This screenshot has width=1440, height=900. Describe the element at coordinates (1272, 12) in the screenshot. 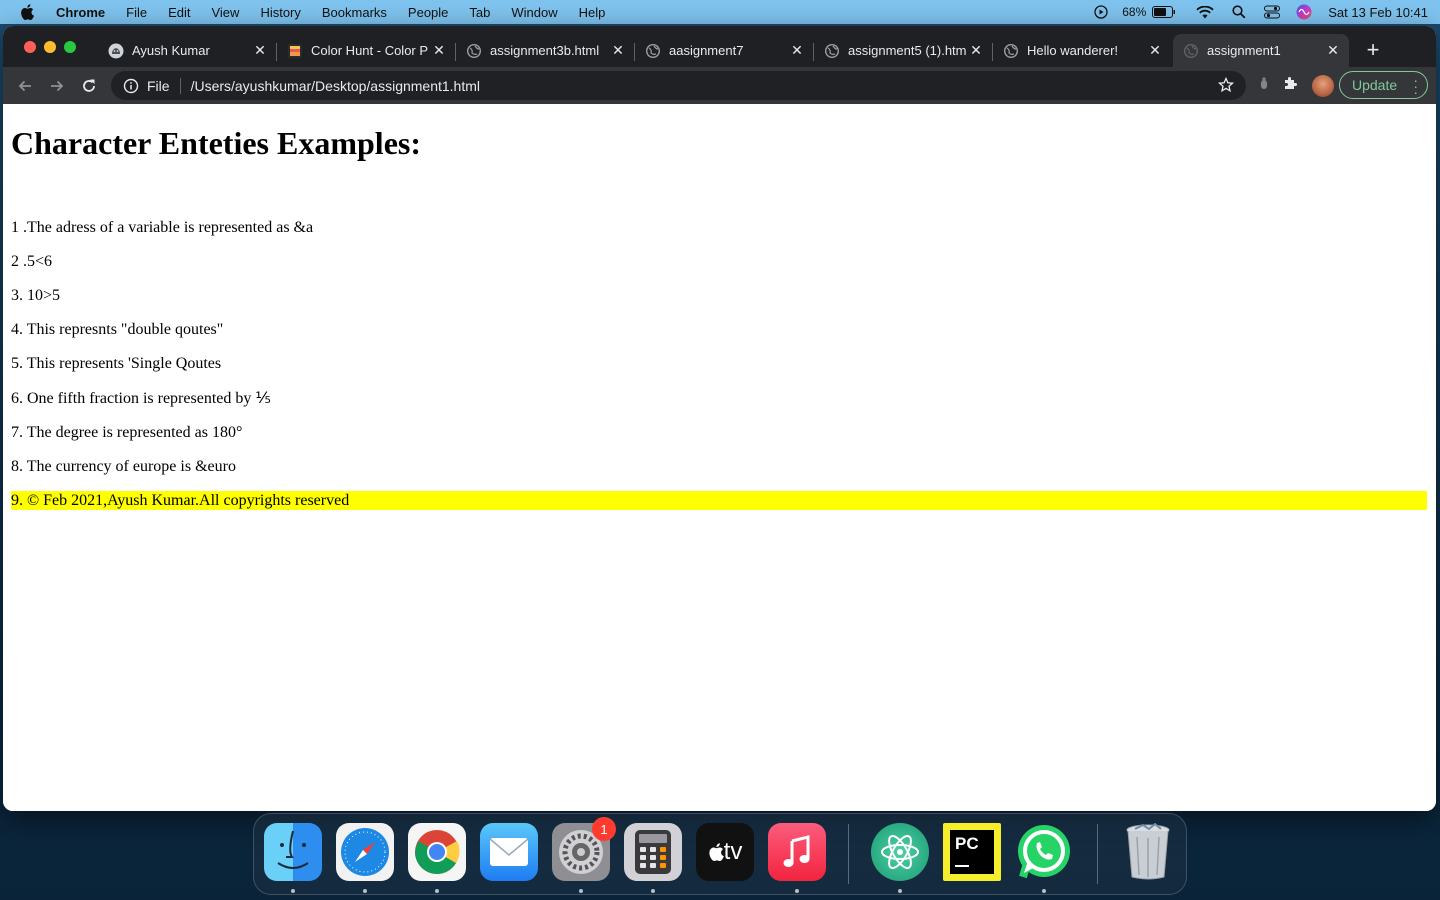

I see `control-center-icon` at that location.